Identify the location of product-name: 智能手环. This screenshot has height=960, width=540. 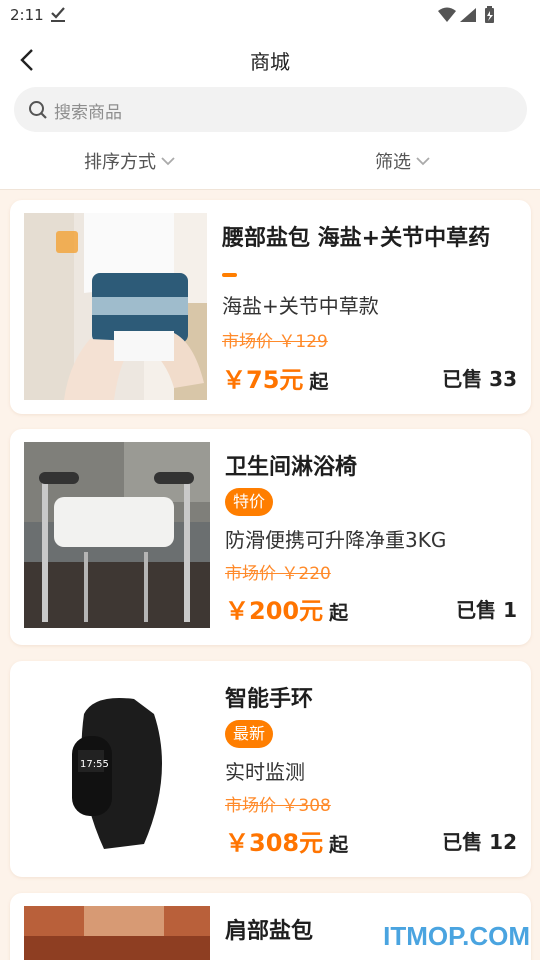
(269, 699).